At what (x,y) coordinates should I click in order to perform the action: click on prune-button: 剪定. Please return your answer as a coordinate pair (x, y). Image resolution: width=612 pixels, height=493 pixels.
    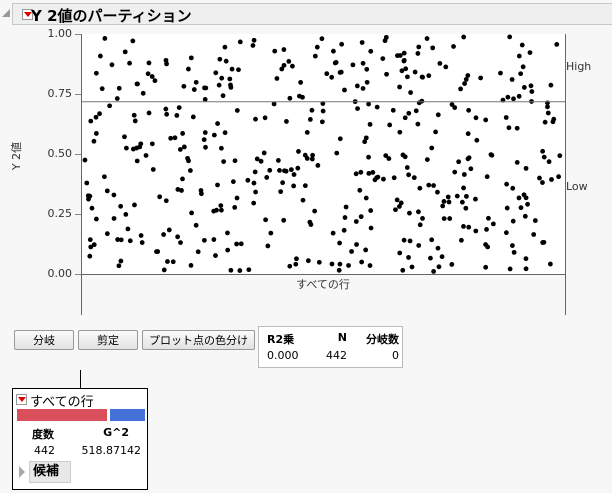
    Looking at the image, I should click on (108, 340).